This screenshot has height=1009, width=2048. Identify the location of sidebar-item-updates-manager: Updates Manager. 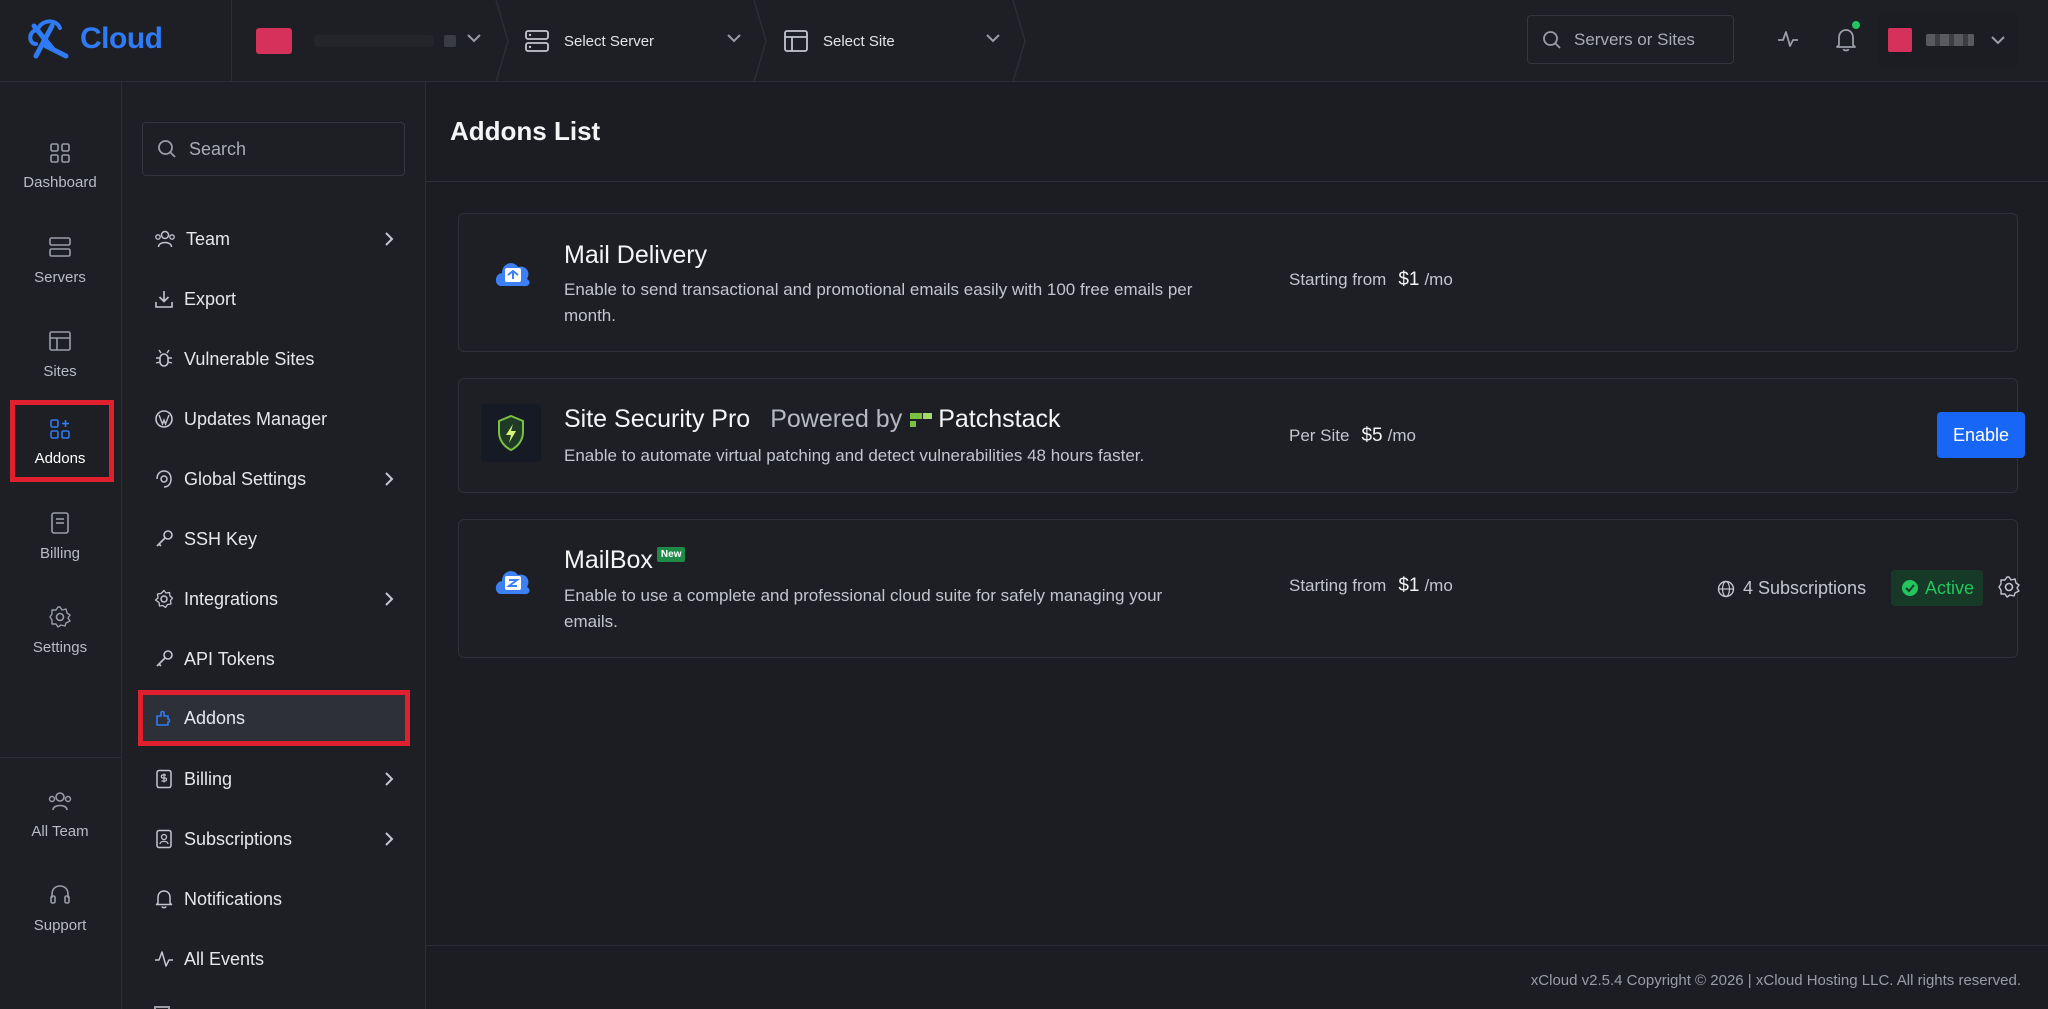
(273, 419).